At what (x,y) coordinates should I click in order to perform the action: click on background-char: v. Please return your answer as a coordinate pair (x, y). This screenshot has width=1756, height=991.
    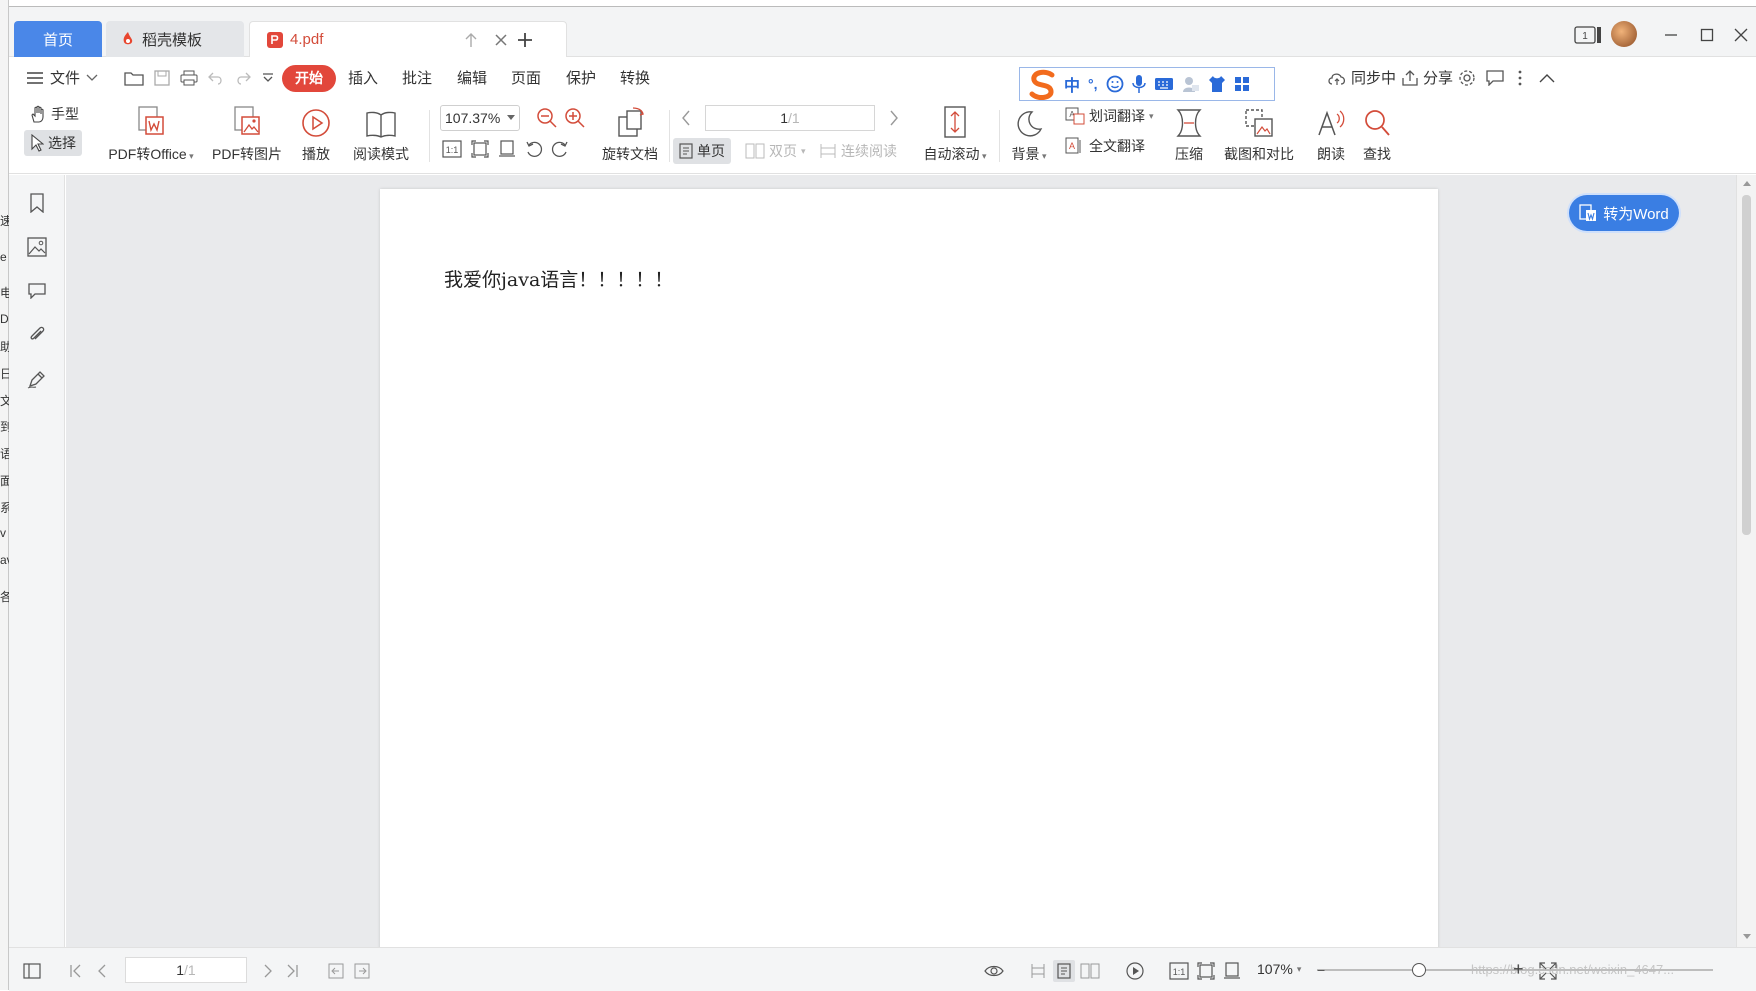
    Looking at the image, I should click on (3, 533).